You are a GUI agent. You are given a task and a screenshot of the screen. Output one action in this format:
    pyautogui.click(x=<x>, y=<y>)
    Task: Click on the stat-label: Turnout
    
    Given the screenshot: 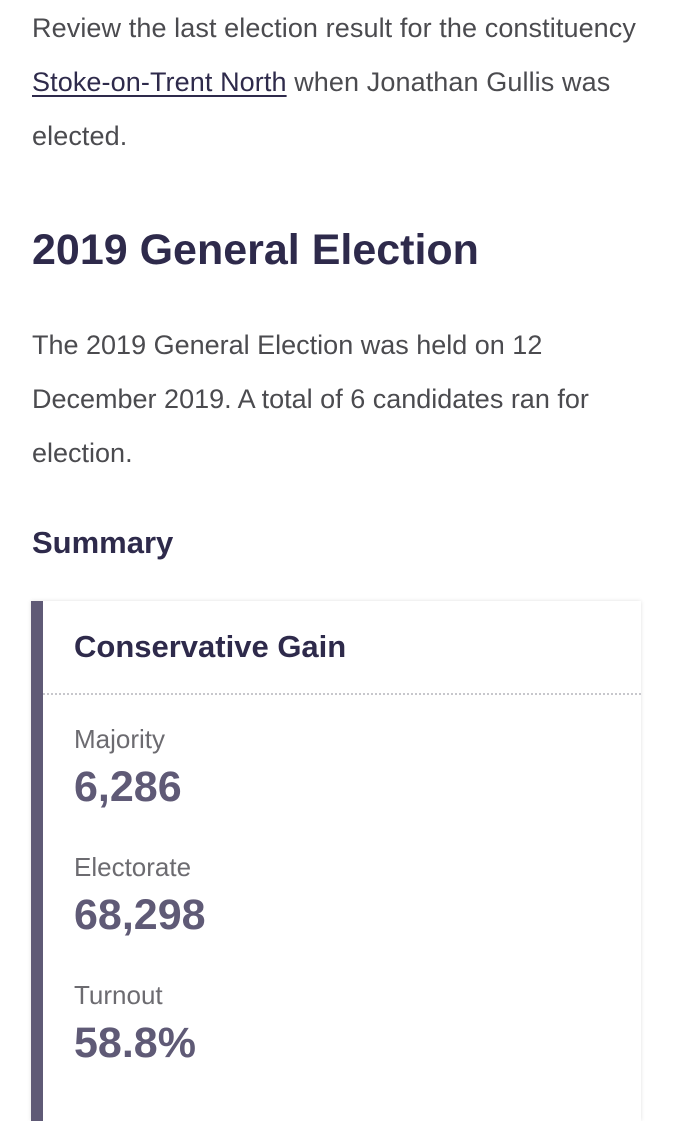 What is the action you would take?
    pyautogui.click(x=118, y=995)
    